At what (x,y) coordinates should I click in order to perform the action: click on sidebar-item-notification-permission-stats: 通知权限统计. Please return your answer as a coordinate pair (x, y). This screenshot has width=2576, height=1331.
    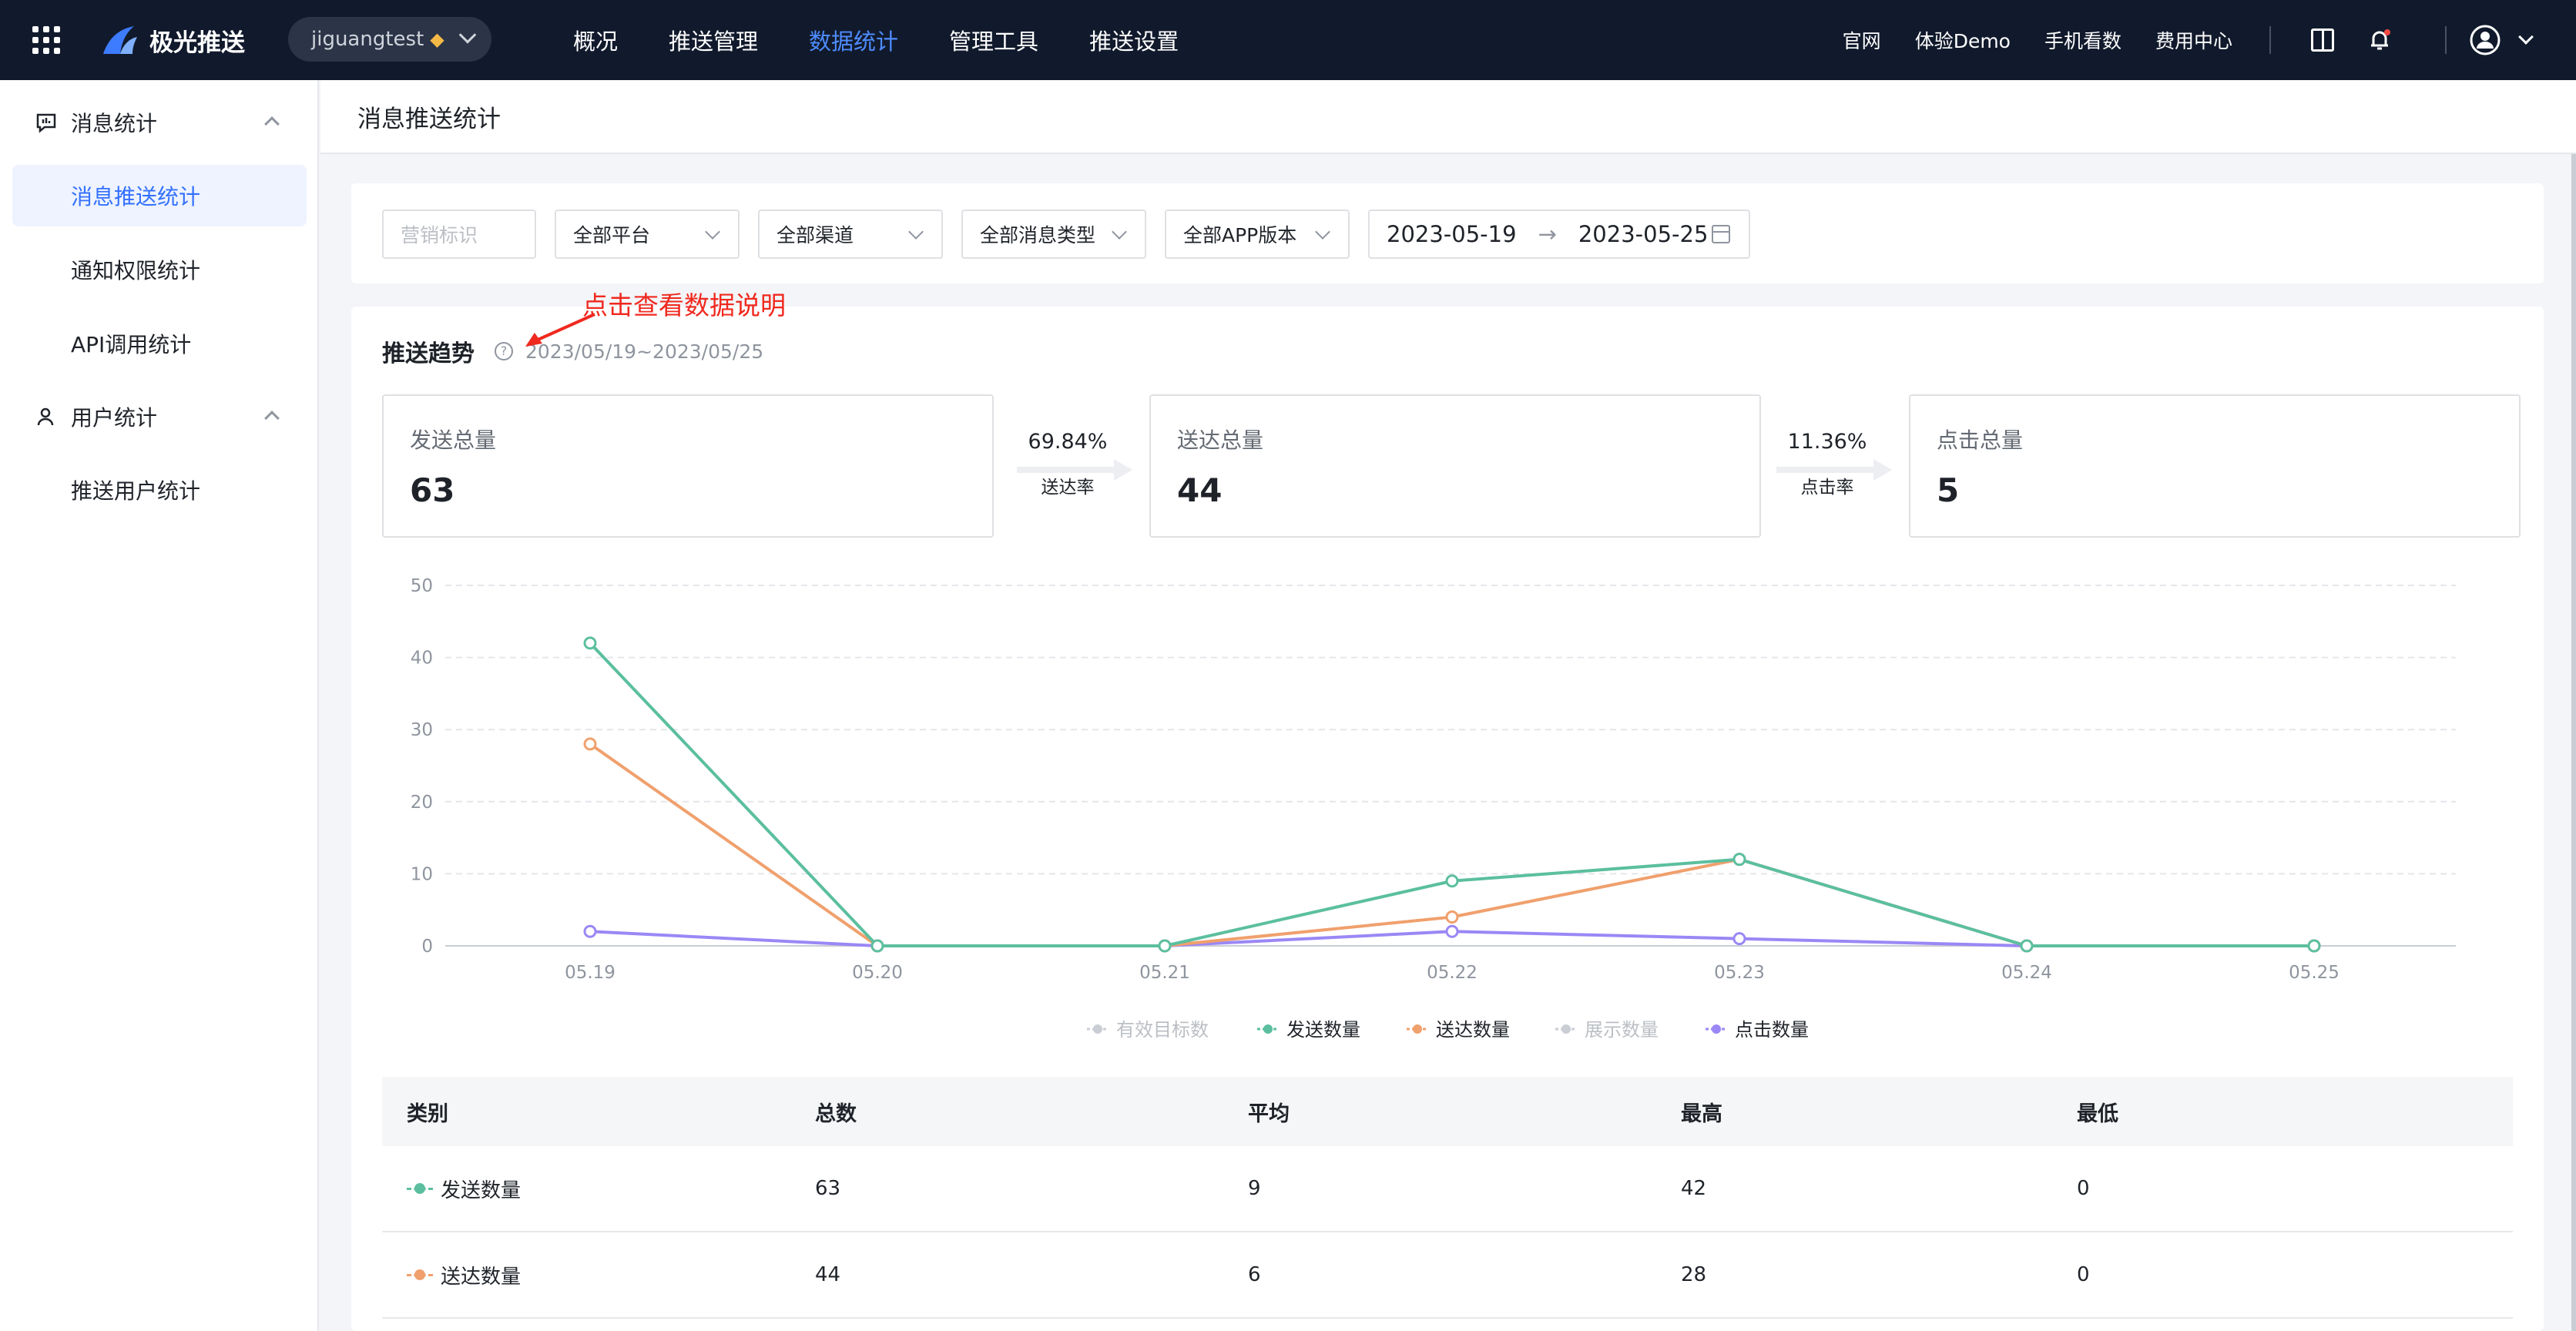
    Looking at the image, I should click on (159, 269).